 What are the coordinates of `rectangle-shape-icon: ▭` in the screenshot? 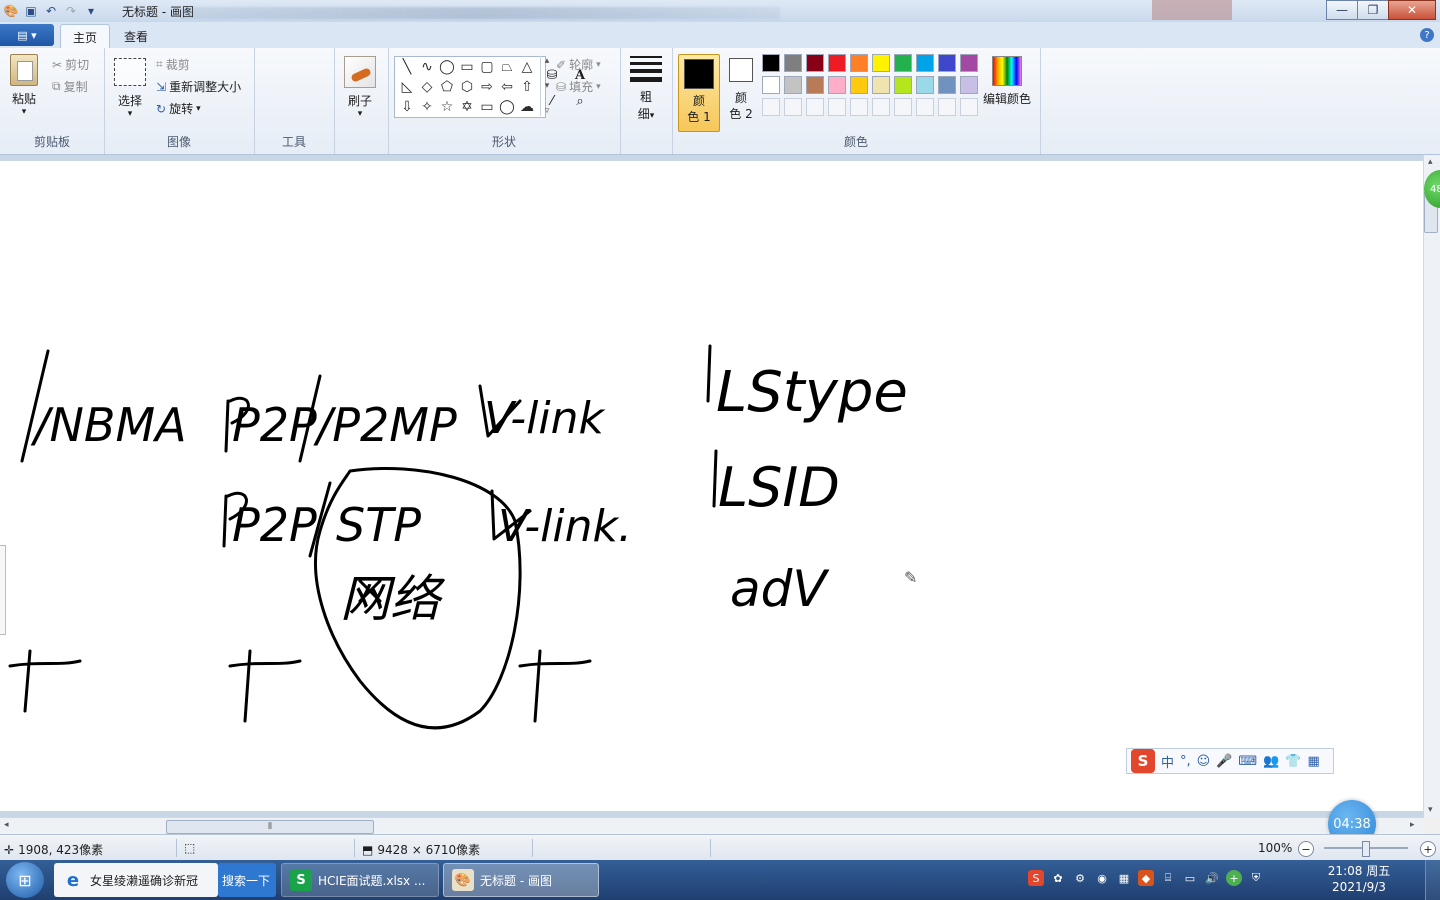 It's located at (467, 67).